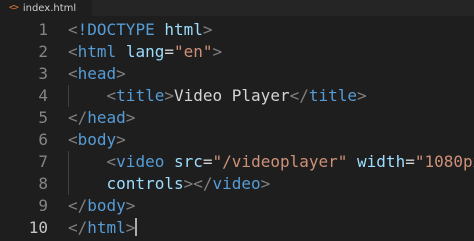 This screenshot has width=474, height=241. Describe the element at coordinates (136, 227) in the screenshot. I see `text-cursor` at that location.